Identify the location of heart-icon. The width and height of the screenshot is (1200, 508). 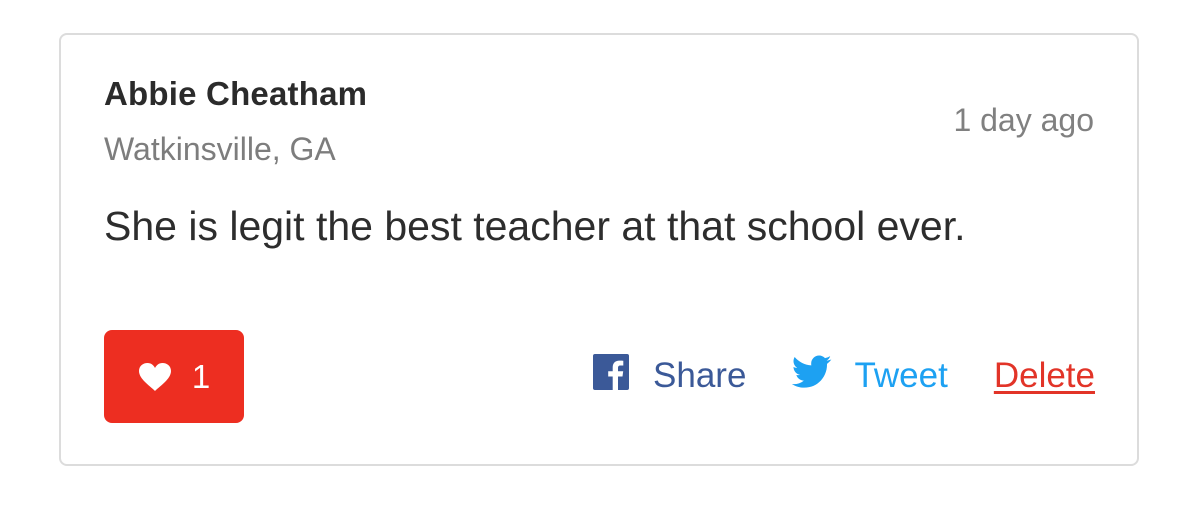
(155, 377).